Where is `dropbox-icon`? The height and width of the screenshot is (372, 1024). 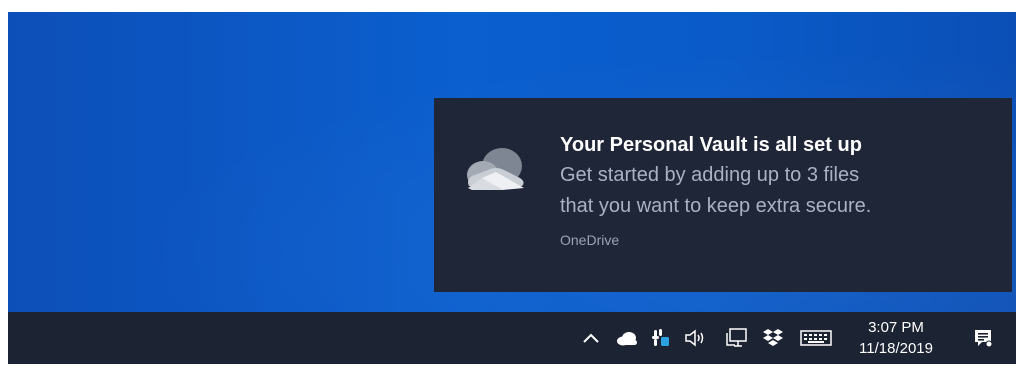
dropbox-icon is located at coordinates (773, 338).